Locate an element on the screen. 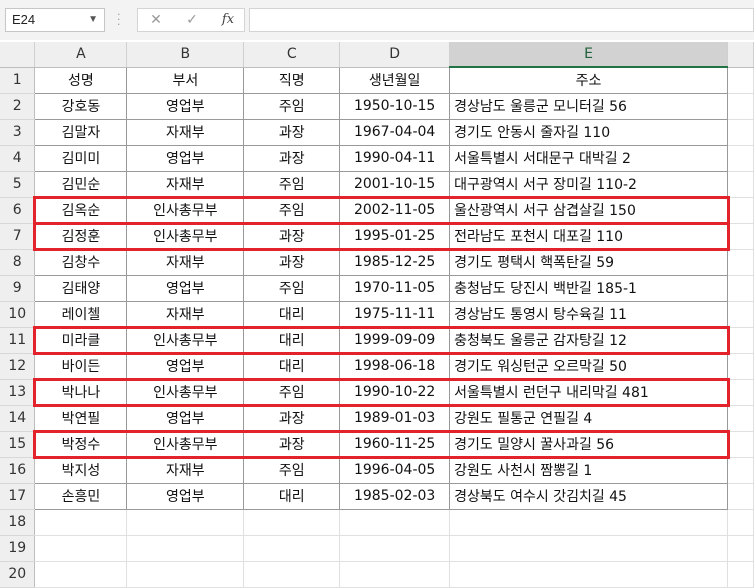  column-header-d: D is located at coordinates (395, 55).